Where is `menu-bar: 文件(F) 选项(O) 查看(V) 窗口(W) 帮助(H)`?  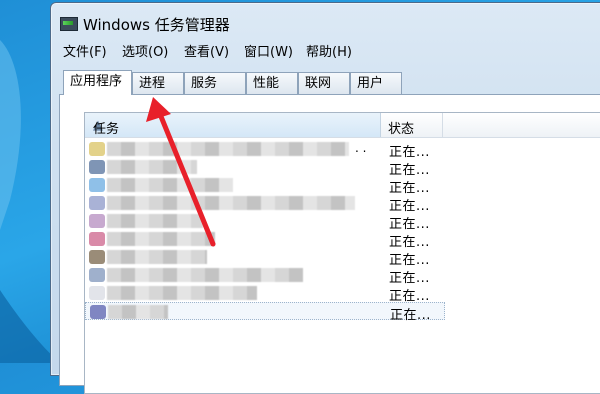 menu-bar: 文件(F) 选项(O) 查看(V) 窗口(W) 帮助(H) is located at coordinates (328, 53).